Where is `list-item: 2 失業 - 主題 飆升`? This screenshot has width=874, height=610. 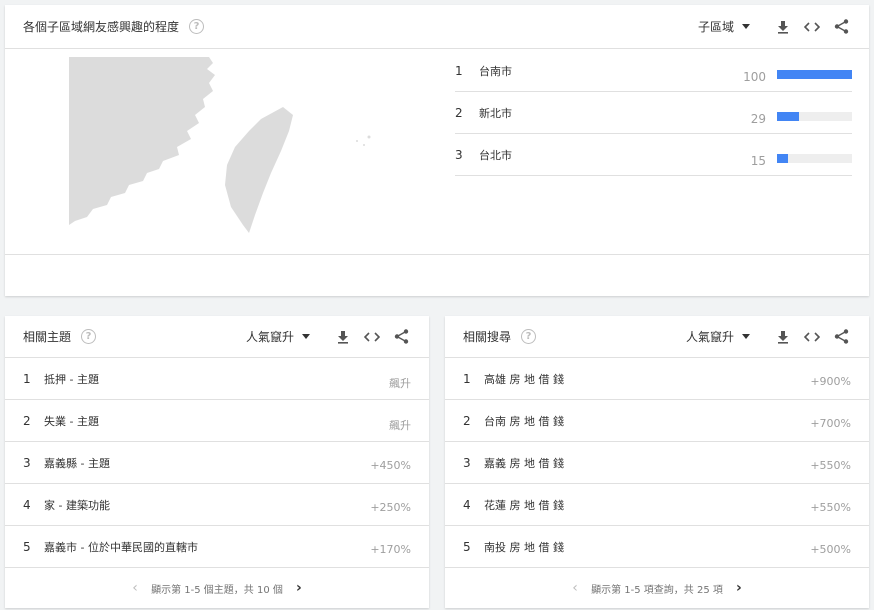 list-item: 2 失業 - 主題 飆升 is located at coordinates (217, 421).